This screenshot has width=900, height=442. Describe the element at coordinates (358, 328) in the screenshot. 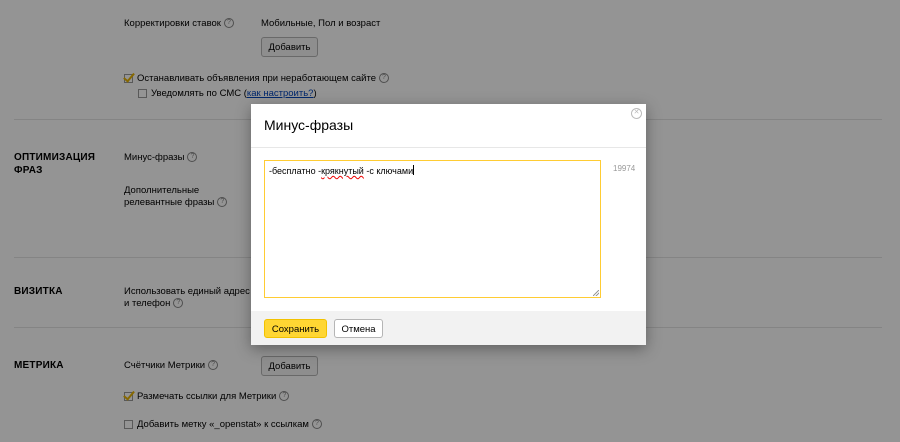

I see `cancel-button: Отмена` at that location.